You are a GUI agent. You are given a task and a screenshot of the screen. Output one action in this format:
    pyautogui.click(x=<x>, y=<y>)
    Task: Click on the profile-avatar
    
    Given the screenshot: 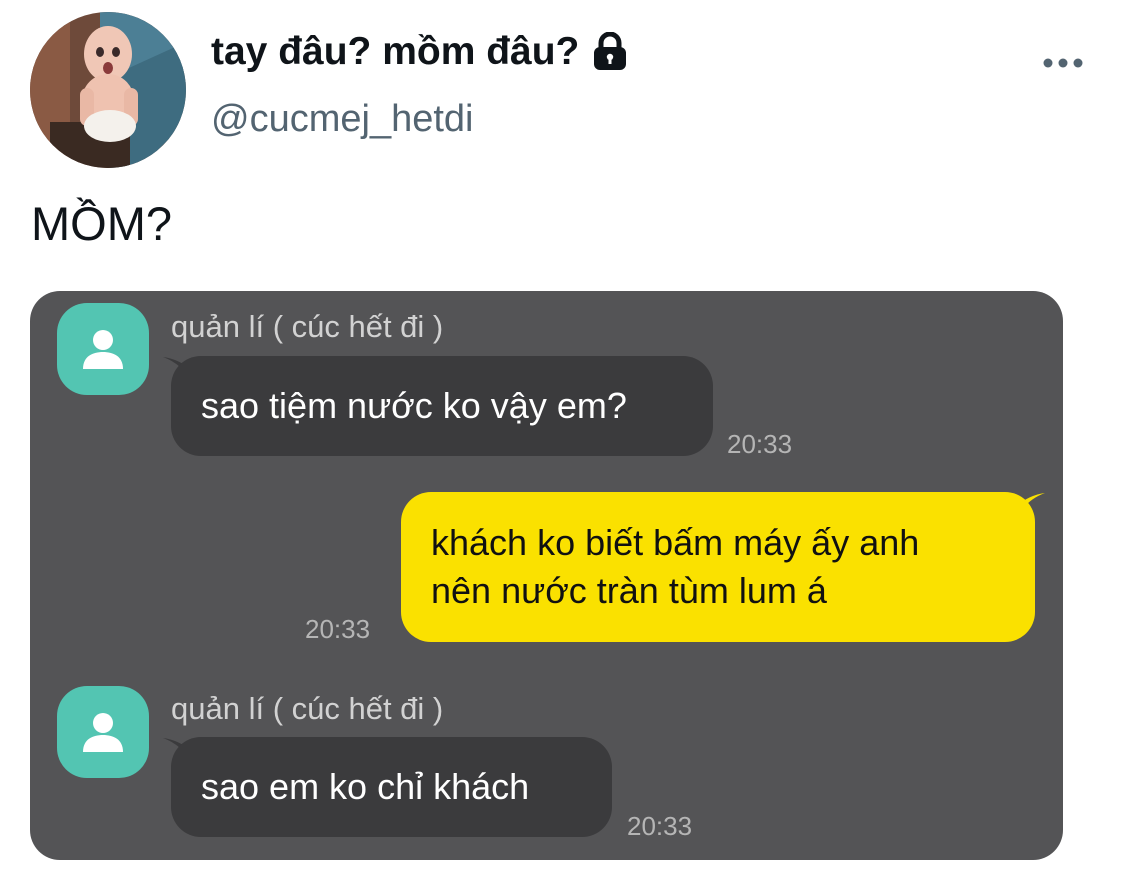 What is the action you would take?
    pyautogui.click(x=108, y=90)
    